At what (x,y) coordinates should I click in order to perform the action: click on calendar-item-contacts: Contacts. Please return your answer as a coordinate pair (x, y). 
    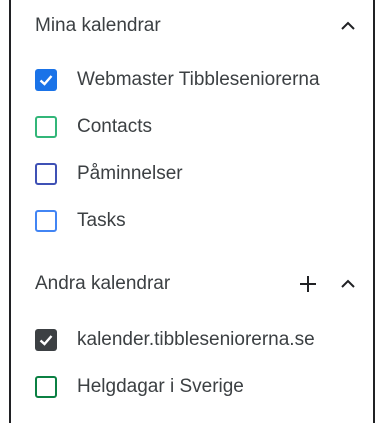
    Looking at the image, I should click on (198, 127).